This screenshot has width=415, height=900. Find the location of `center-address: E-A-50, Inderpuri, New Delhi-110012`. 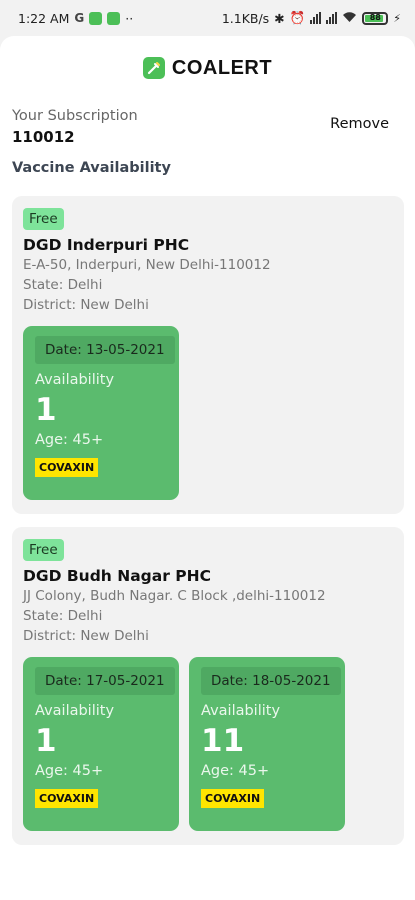

center-address: E-A-50, Inderpuri, New Delhi-110012 is located at coordinates (147, 265).